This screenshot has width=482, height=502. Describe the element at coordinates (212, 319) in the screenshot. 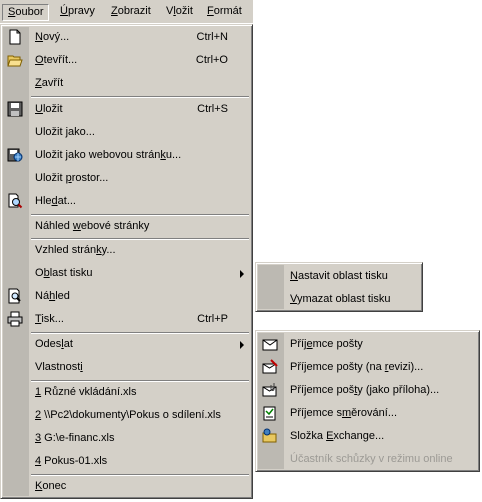

I see `shortcut: Ctrl+P` at that location.